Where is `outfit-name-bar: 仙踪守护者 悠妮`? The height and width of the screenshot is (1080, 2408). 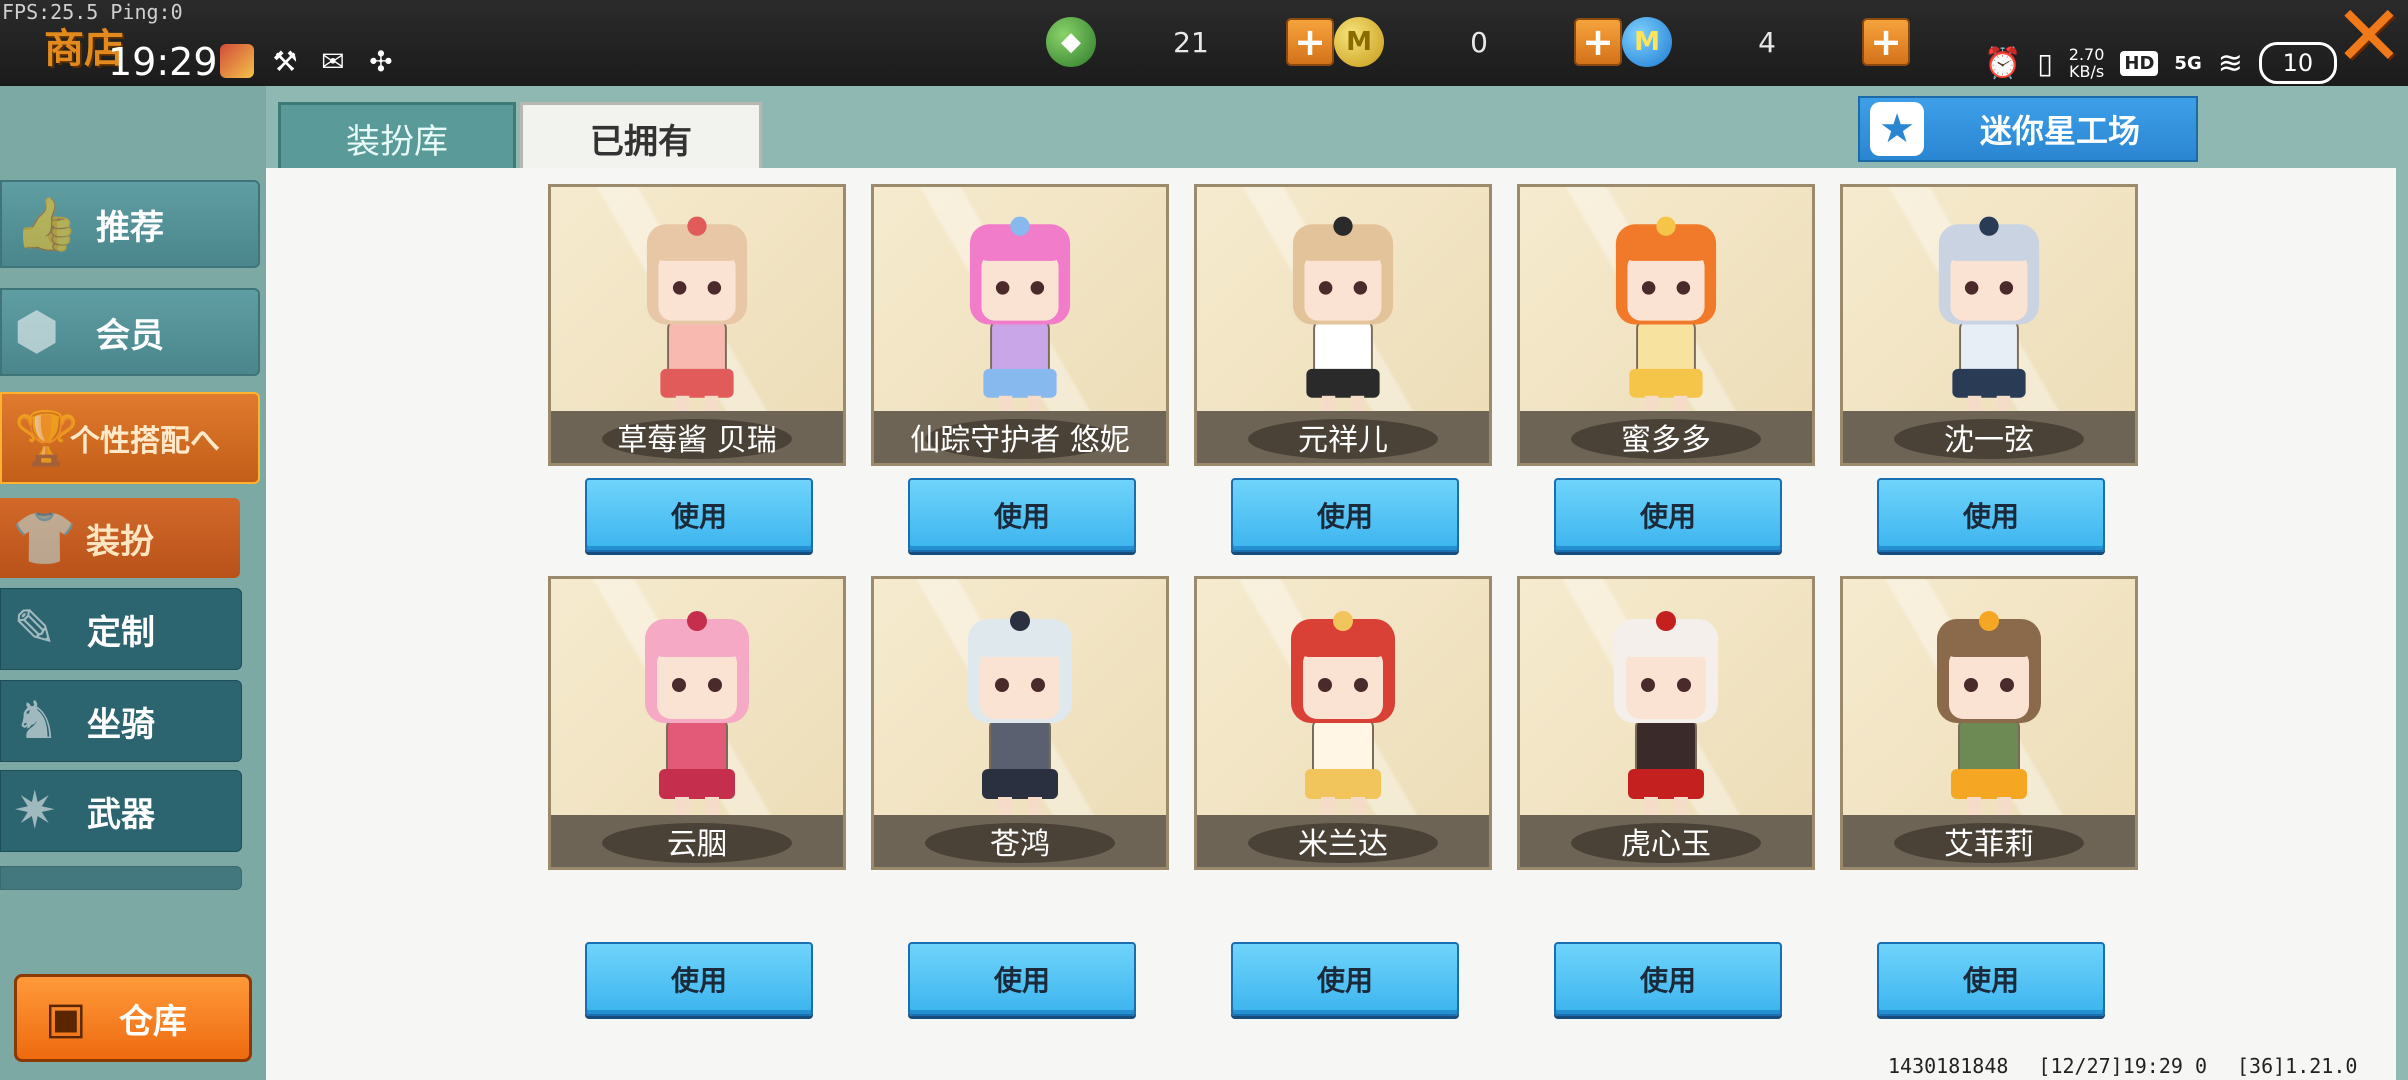 outfit-name-bar: 仙踪守护者 悠妮 is located at coordinates (1020, 437).